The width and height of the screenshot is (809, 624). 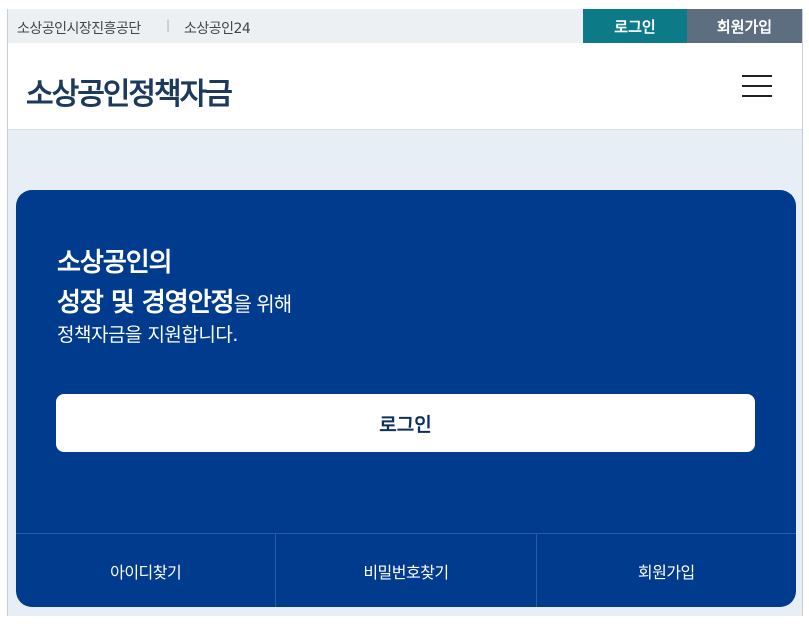 I want to click on utility-bar: 소상공인시장진흥공단 | 소상공인24 로그인 회원가입, so click(x=405, y=26).